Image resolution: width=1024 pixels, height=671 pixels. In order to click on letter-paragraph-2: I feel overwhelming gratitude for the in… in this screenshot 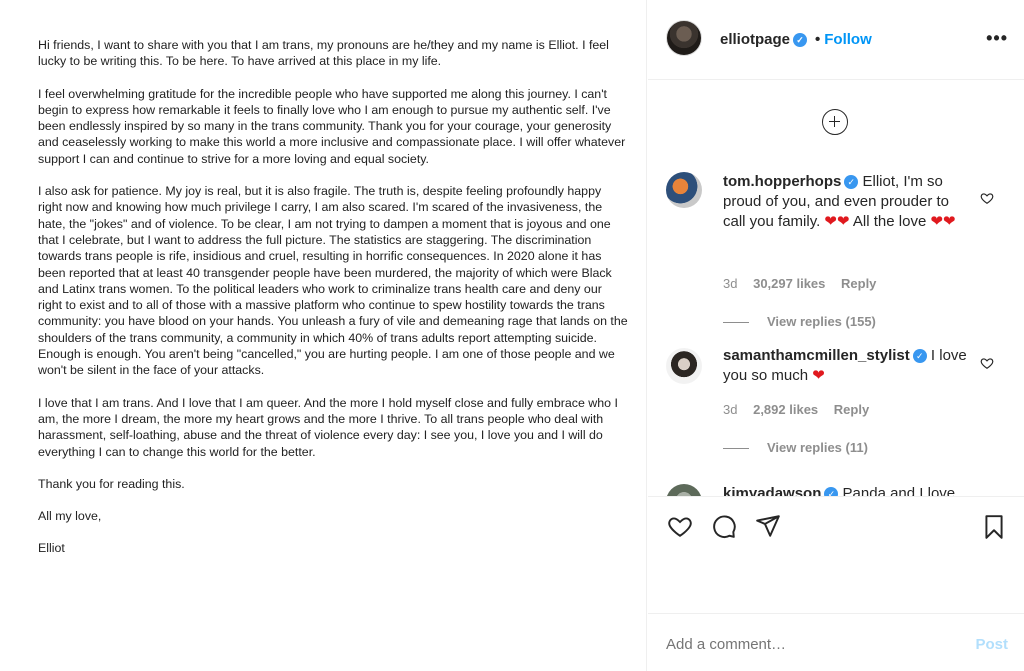, I will do `click(332, 126)`.